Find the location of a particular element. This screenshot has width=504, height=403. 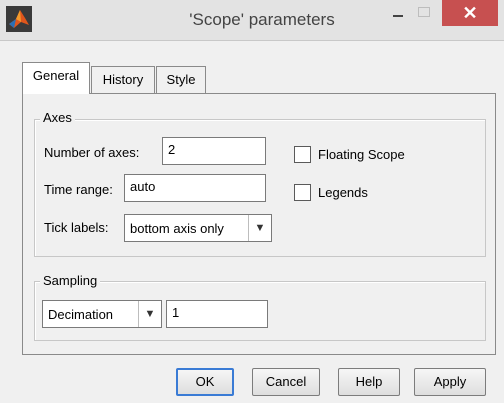

decimation-factor-input: 1 is located at coordinates (217, 314).